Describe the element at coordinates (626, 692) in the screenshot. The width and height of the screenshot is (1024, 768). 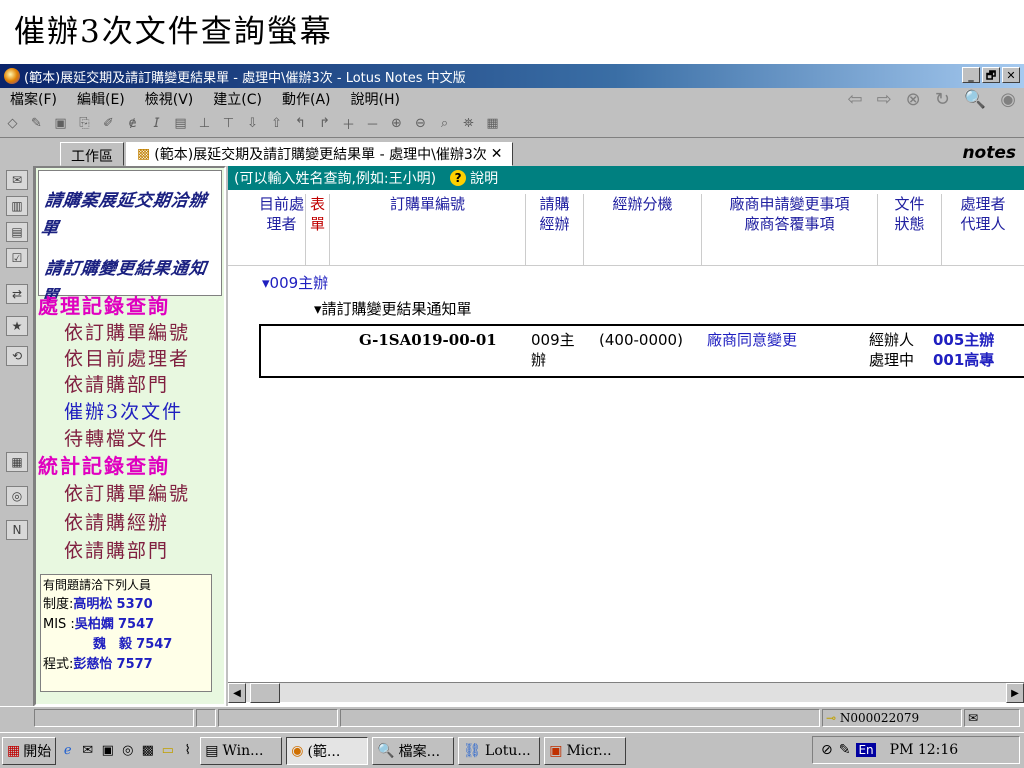
I see `horizontal-scrollbar: ◀ ▶` at that location.